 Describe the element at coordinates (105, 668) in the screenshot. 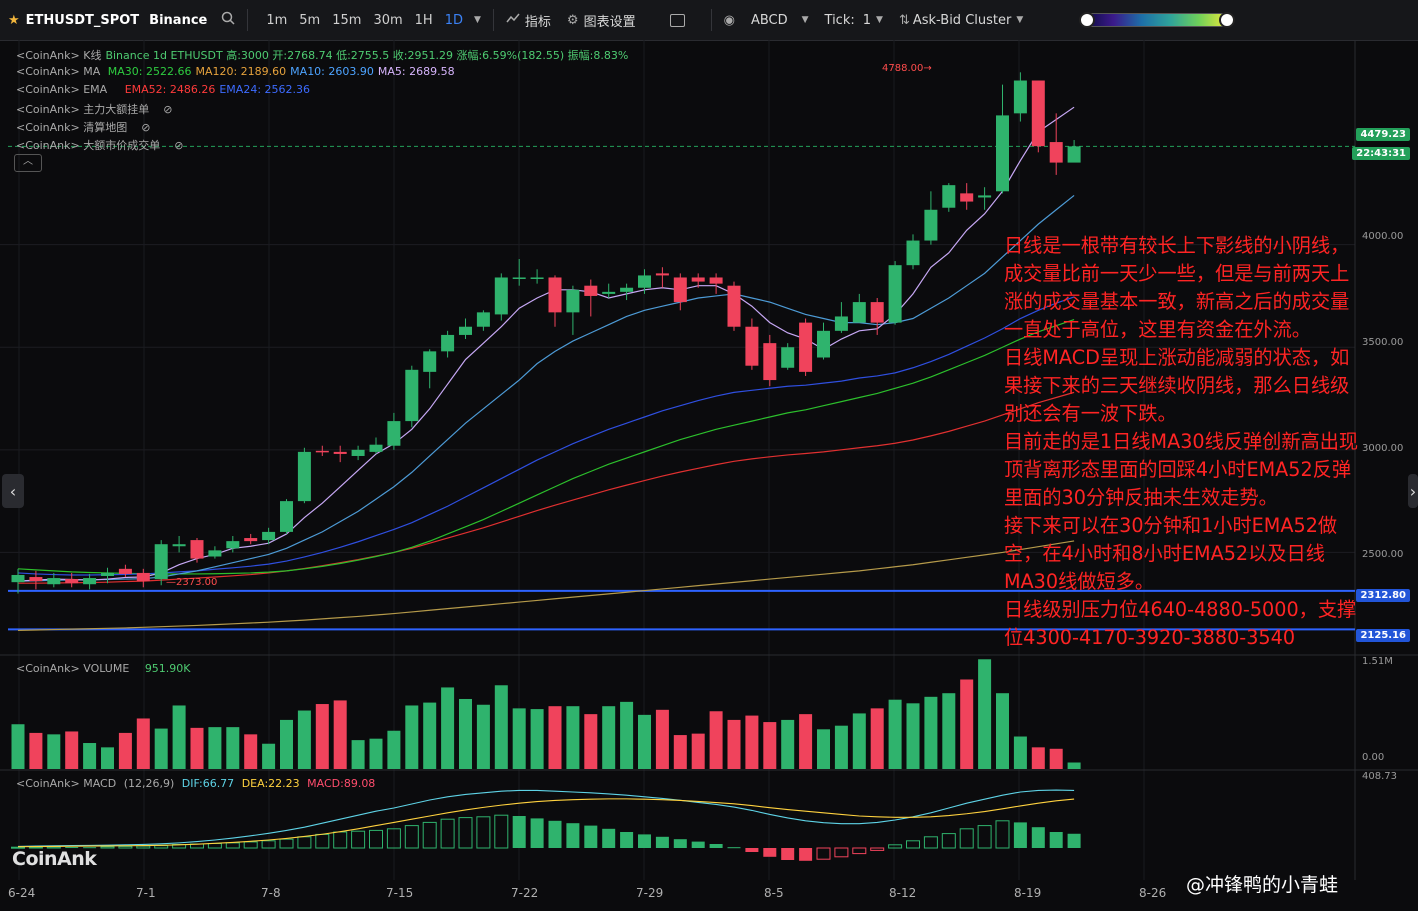

I see `legend-volume: <CoinAnk> VOLUME 951.90K` at that location.